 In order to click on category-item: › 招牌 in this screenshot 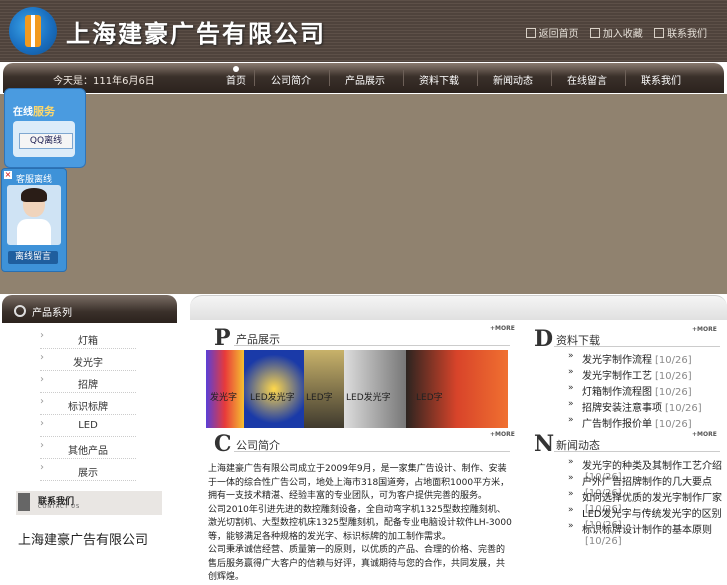, I will do `click(88, 382)`.